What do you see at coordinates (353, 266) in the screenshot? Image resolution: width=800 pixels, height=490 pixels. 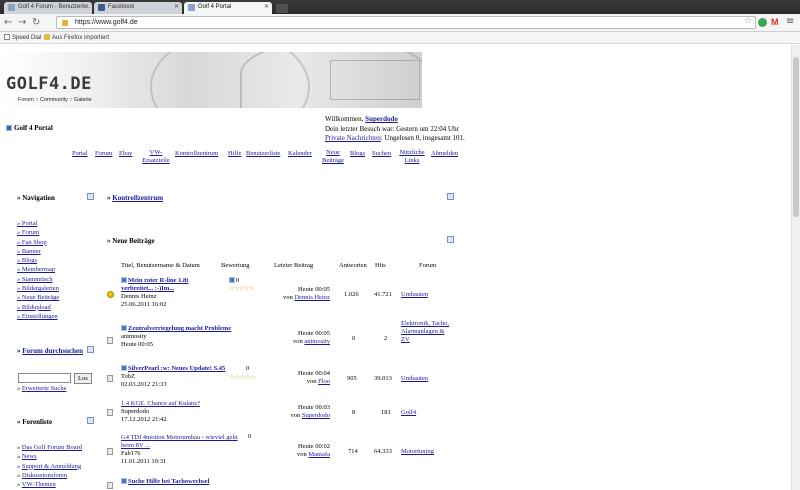 I see `column-header-answers: Antworten` at bounding box center [353, 266].